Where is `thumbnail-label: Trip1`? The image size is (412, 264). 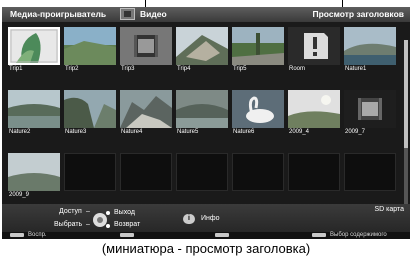
thumbnail-label: Trip1 is located at coordinates (16, 69).